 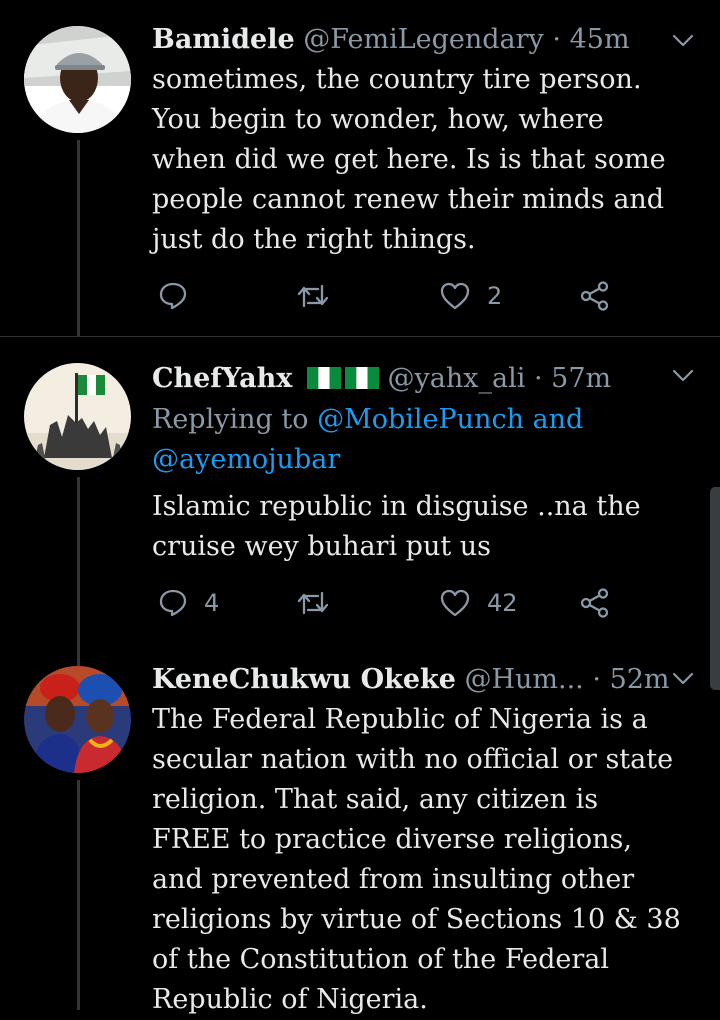 What do you see at coordinates (387, 603) in the screenshot?
I see `tweet-actions: 4 42` at bounding box center [387, 603].